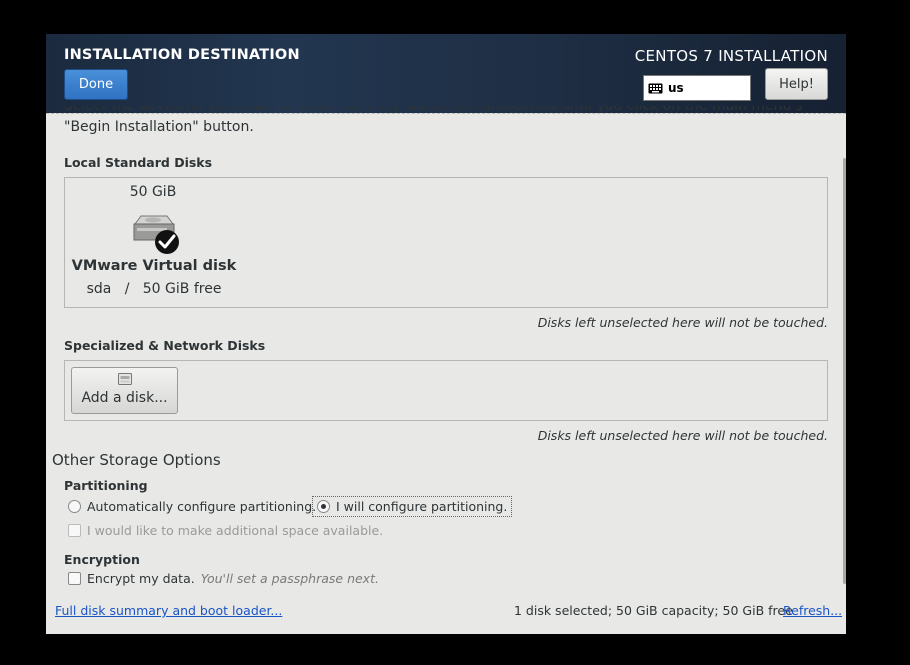  What do you see at coordinates (731, 56) in the screenshot?
I see `product-title: CENTOS 7 INSTALLATION` at bounding box center [731, 56].